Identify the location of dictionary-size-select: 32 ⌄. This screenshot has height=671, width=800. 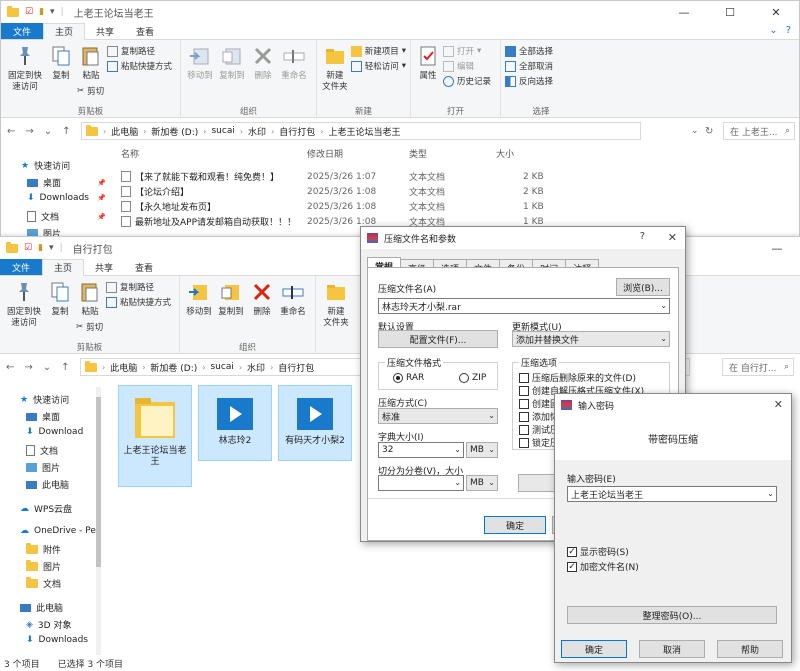
(421, 450).